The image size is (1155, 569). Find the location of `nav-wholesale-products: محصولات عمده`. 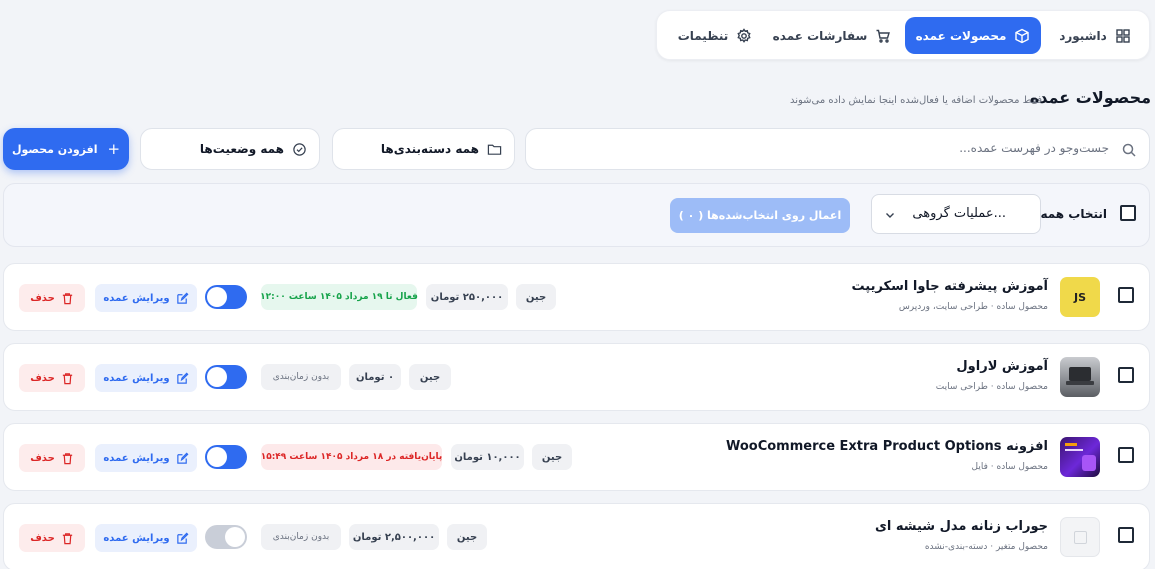

nav-wholesale-products: محصولات عمده is located at coordinates (973, 35).